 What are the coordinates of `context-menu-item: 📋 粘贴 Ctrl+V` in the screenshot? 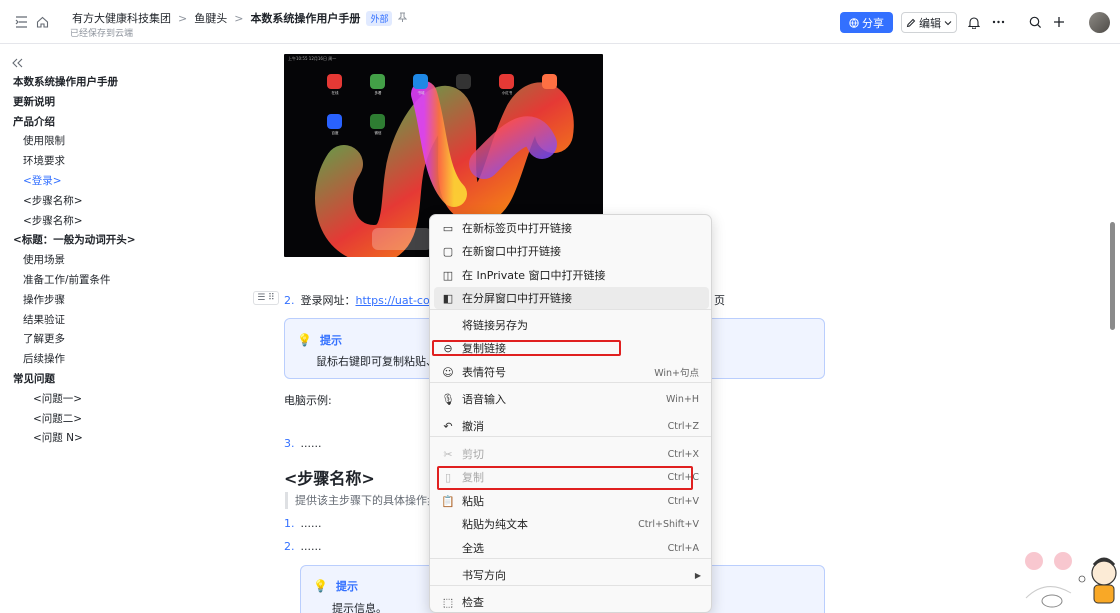 It's located at (571, 501).